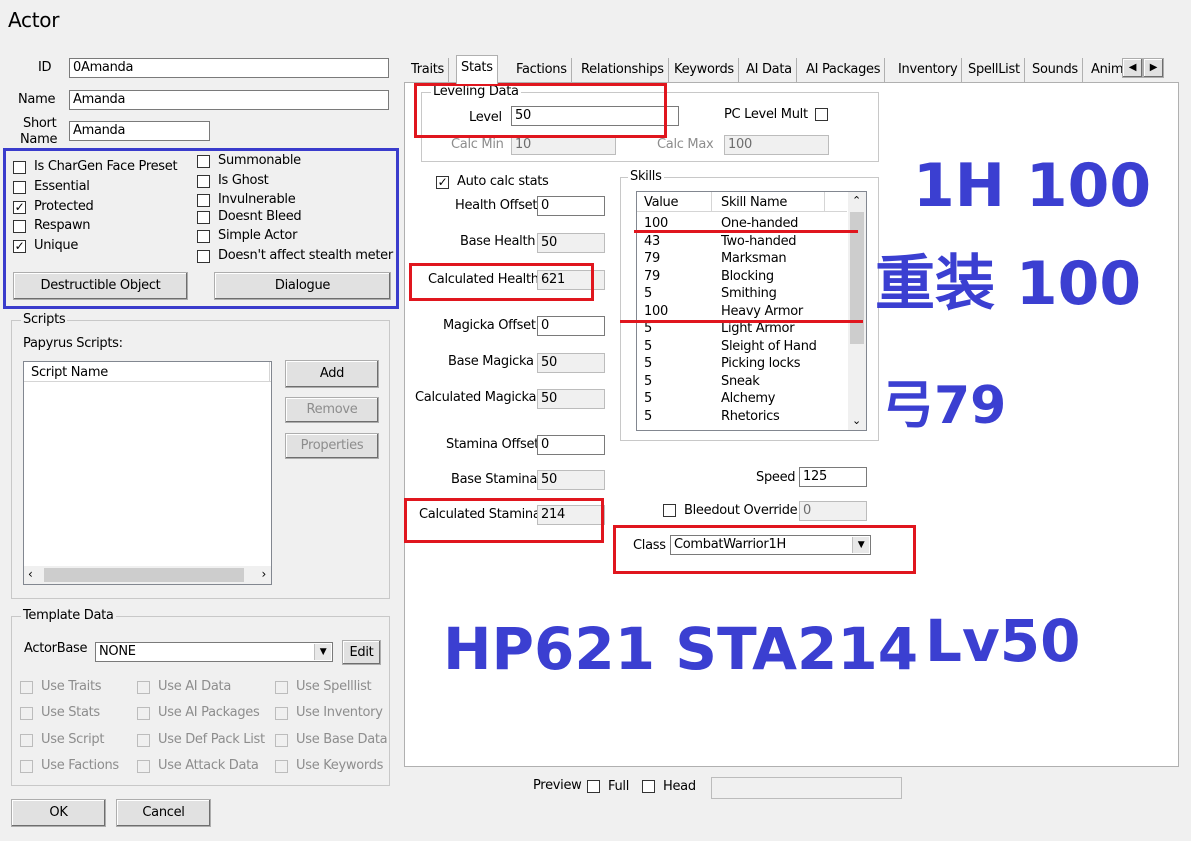 This screenshot has height=841, width=1191. Describe the element at coordinates (264, 574) in the screenshot. I see `scroll-right-icon: ›` at that location.